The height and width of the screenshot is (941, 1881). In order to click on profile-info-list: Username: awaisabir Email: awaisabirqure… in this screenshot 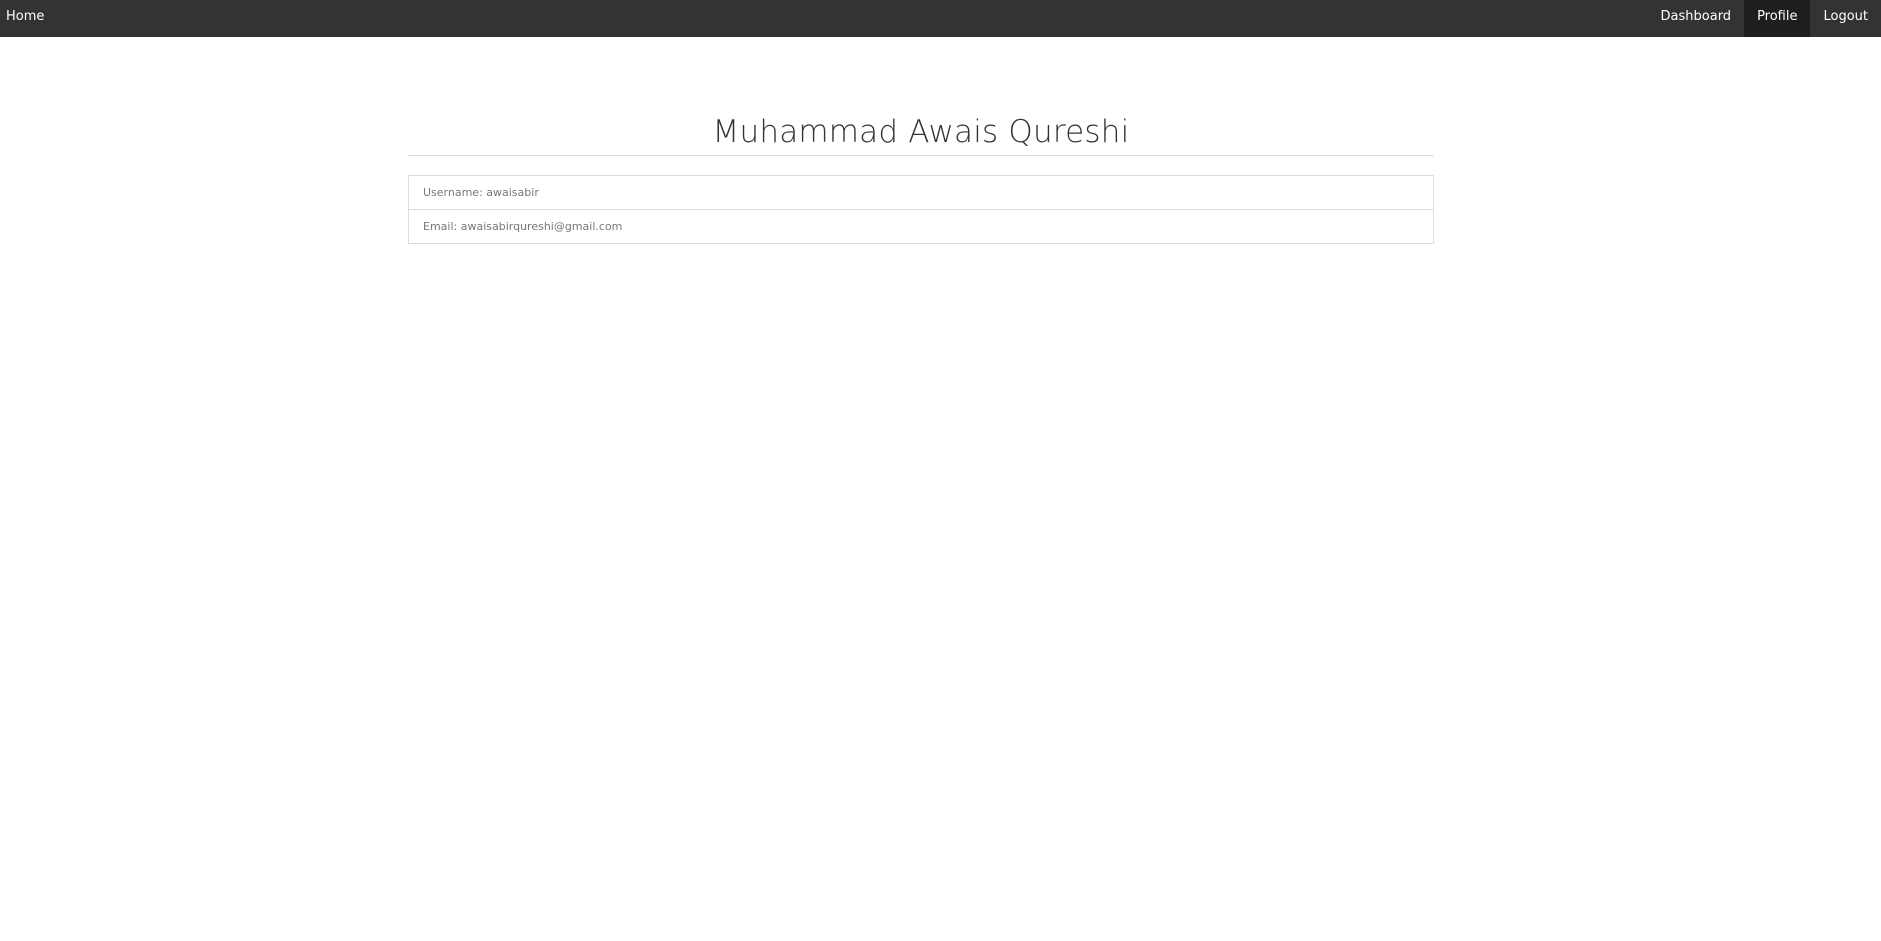, I will do `click(921, 209)`.